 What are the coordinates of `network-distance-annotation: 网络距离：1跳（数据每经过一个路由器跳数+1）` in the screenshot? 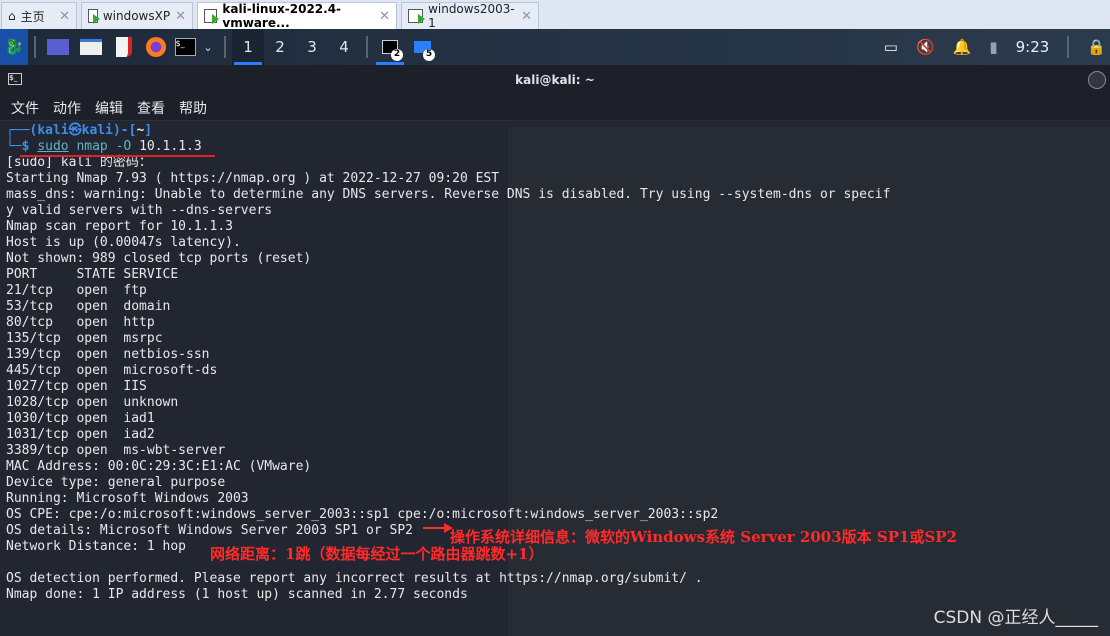 It's located at (377, 554).